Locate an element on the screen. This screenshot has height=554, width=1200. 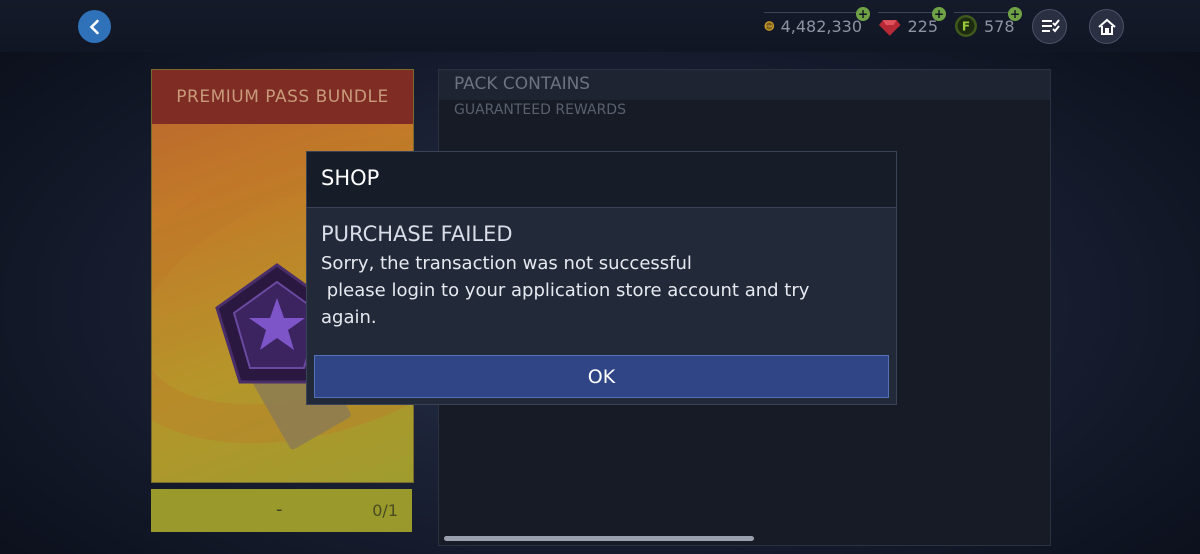
bundle-footer: - 0/1 is located at coordinates (281, 510).